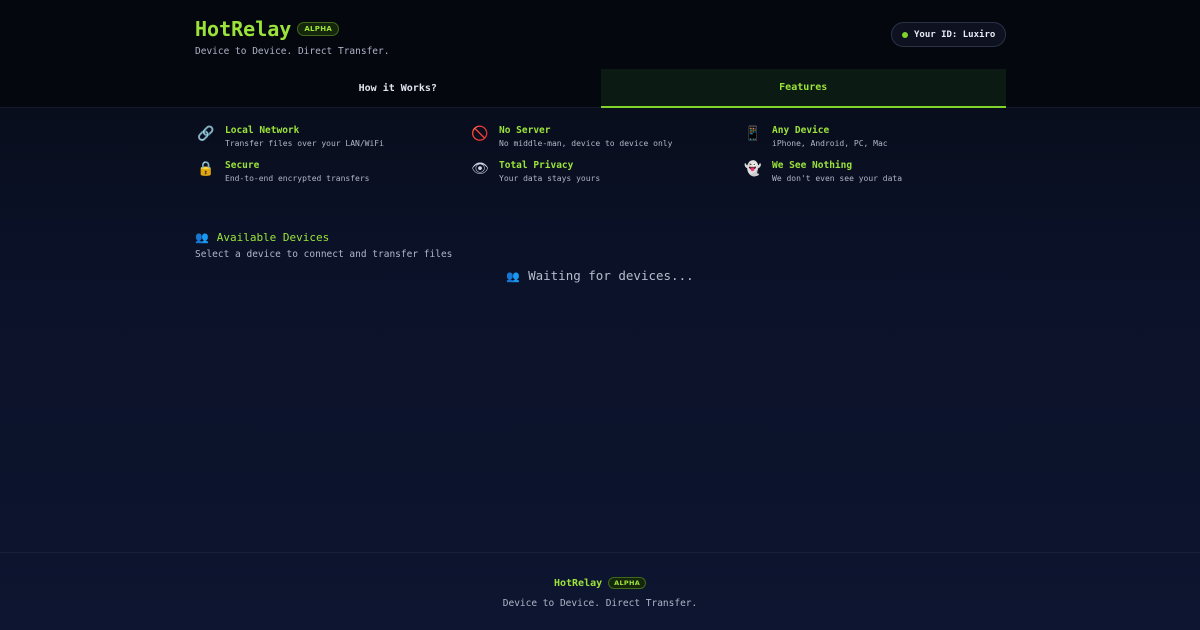 This screenshot has width=1200, height=630. What do you see at coordinates (480, 134) in the screenshot?
I see `no-entry-icon: 🚫` at bounding box center [480, 134].